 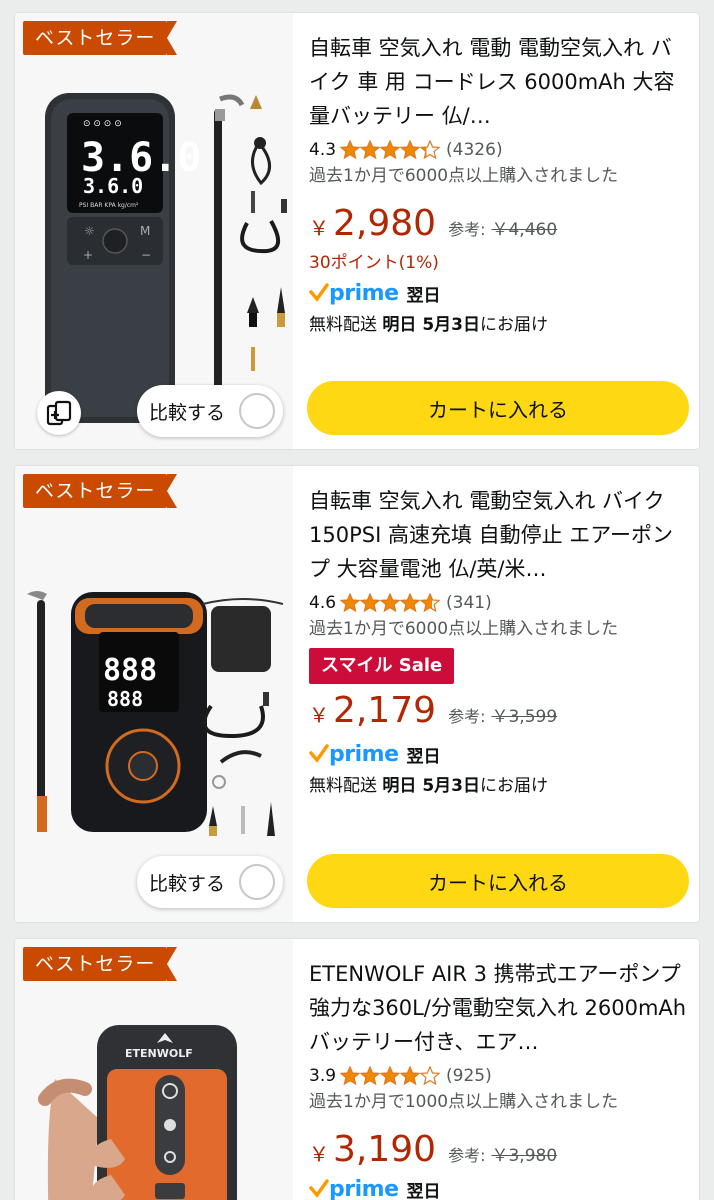 What do you see at coordinates (524, 1156) in the screenshot?
I see `ref-price: ￥3,980` at bounding box center [524, 1156].